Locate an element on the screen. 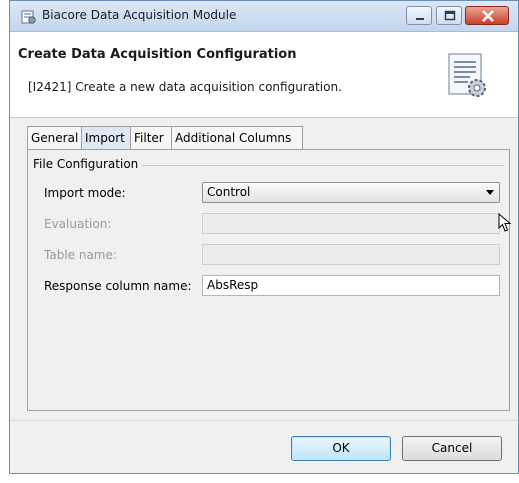 Image resolution: width=519 pixels, height=483 pixels. window-title: Biacore Data Acquisition Module is located at coordinates (139, 15).